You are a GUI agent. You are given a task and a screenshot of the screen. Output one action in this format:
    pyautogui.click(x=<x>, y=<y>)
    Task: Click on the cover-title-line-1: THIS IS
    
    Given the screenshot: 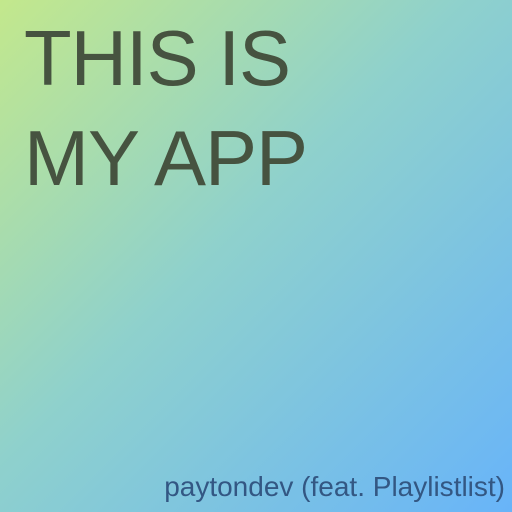 What is the action you would take?
    pyautogui.click(x=157, y=58)
    